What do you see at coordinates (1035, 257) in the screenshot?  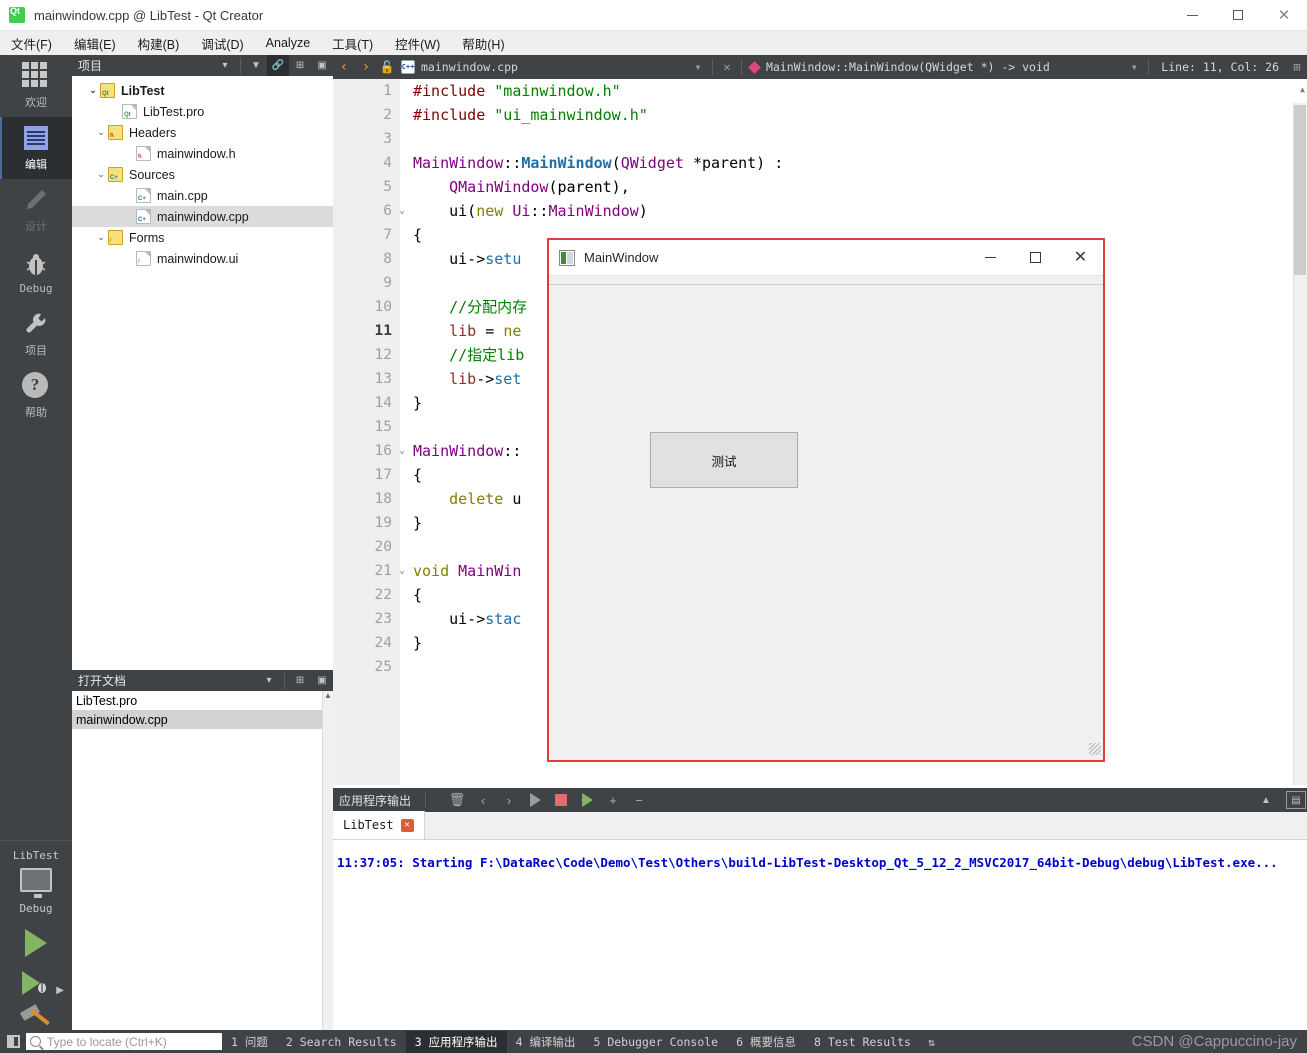 I see `app-maximize-button` at bounding box center [1035, 257].